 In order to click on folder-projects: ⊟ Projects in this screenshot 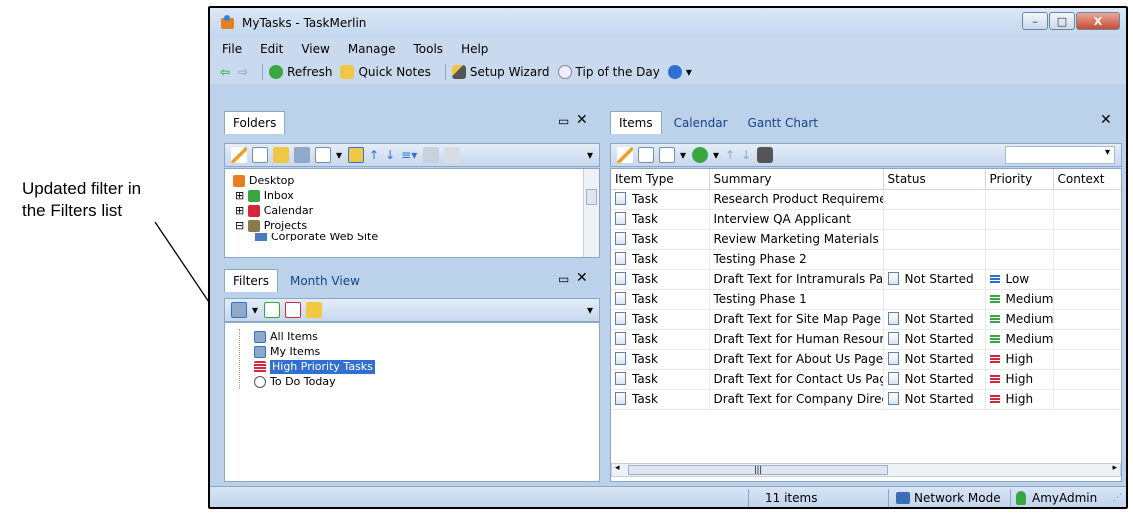, I will do `click(305, 225)`.